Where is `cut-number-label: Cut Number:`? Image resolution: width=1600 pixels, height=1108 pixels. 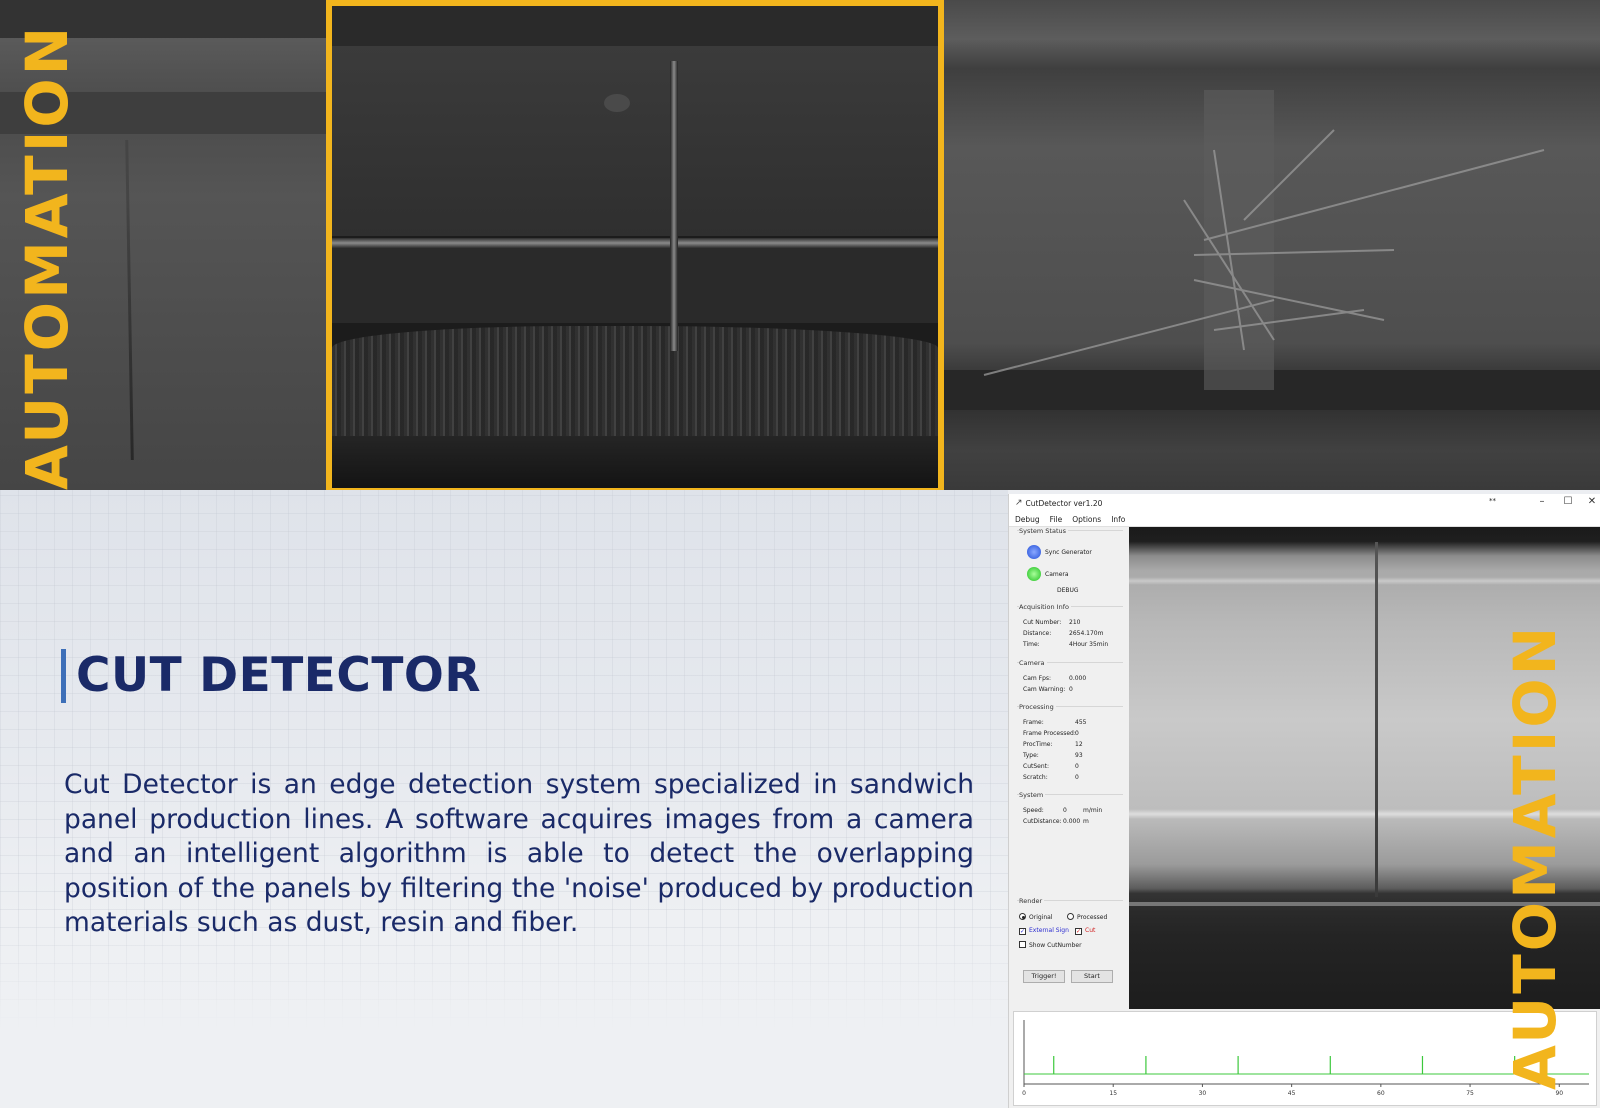 cut-number-label: Cut Number: is located at coordinates (1042, 622).